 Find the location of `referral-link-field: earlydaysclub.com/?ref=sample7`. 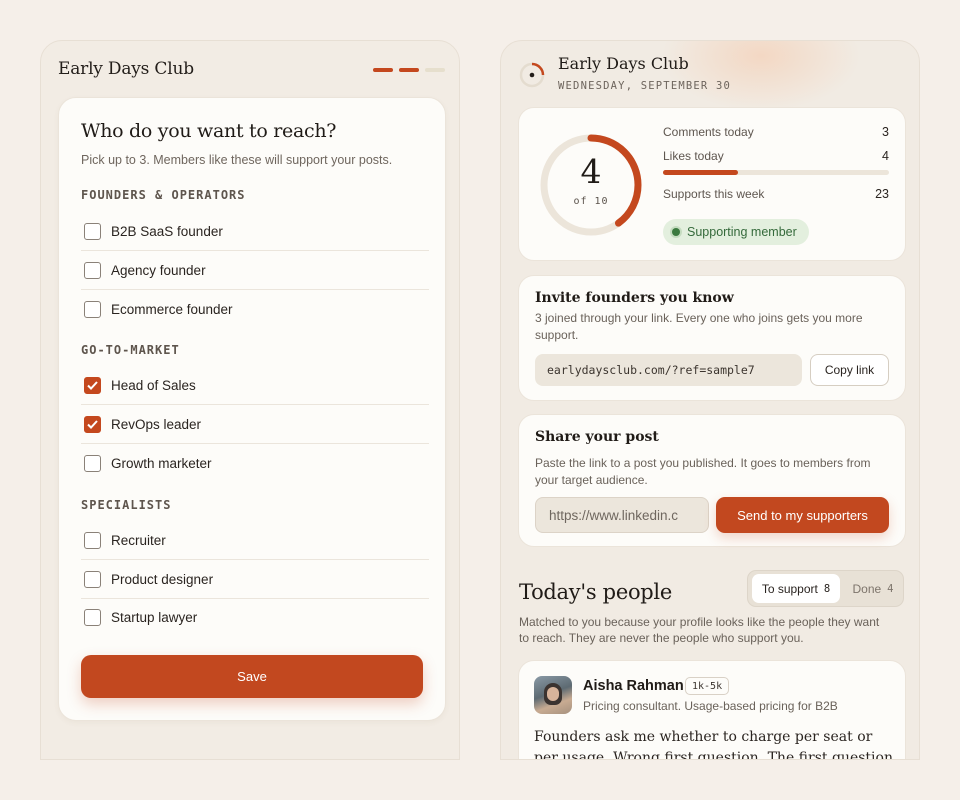

referral-link-field: earlydaysclub.com/?ref=sample7 is located at coordinates (668, 370).